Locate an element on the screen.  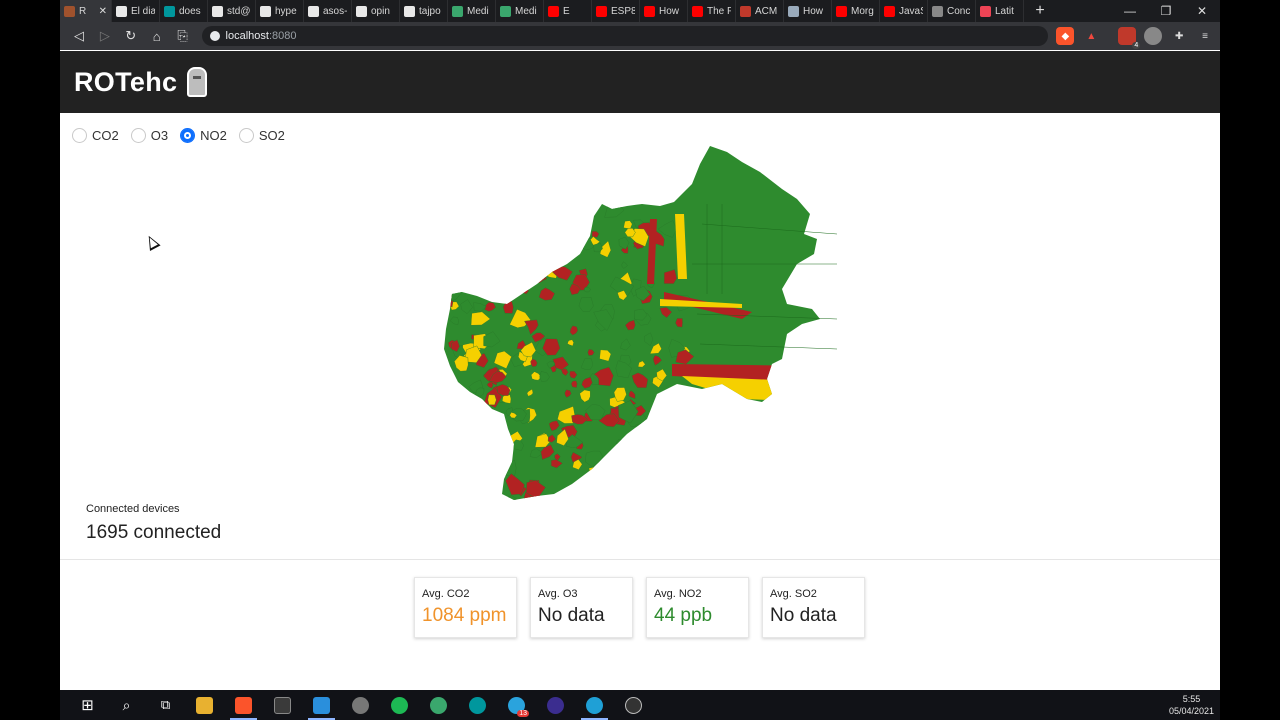
new-tab-button: + is located at coordinates (1040, 11).